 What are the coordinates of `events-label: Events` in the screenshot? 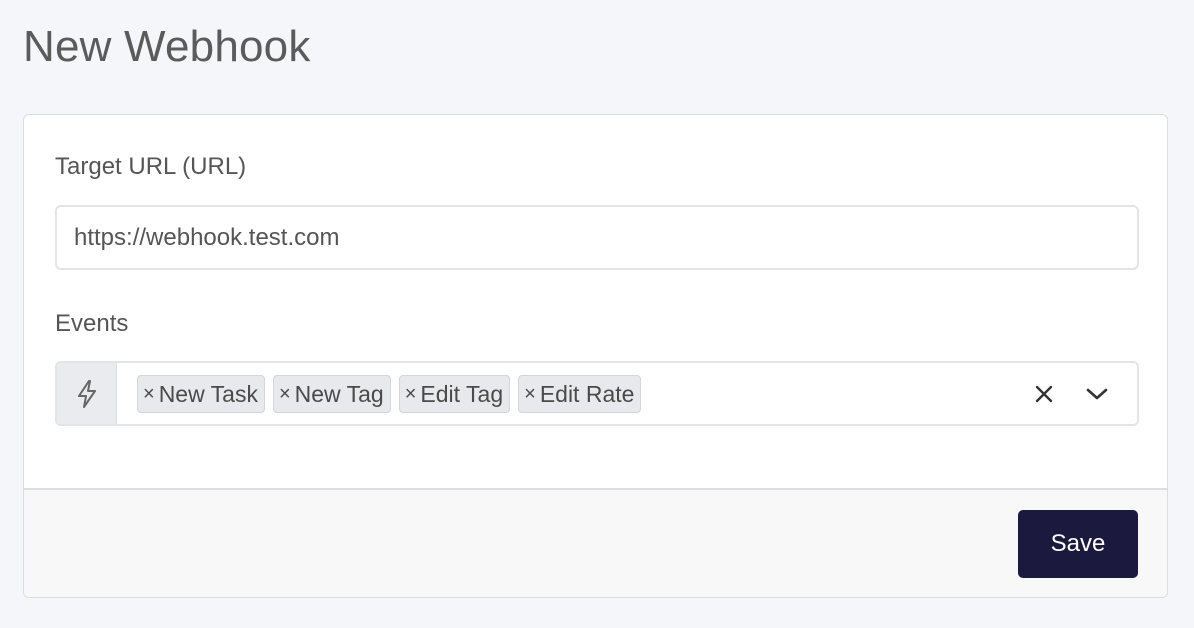 It's located at (92, 323).